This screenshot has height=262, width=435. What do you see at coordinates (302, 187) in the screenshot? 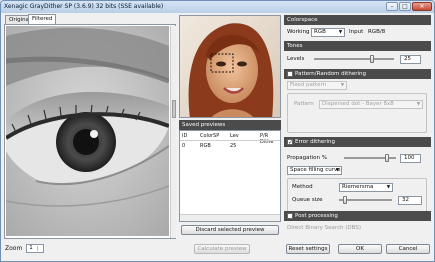
I see `method-label: Method` at bounding box center [302, 187].